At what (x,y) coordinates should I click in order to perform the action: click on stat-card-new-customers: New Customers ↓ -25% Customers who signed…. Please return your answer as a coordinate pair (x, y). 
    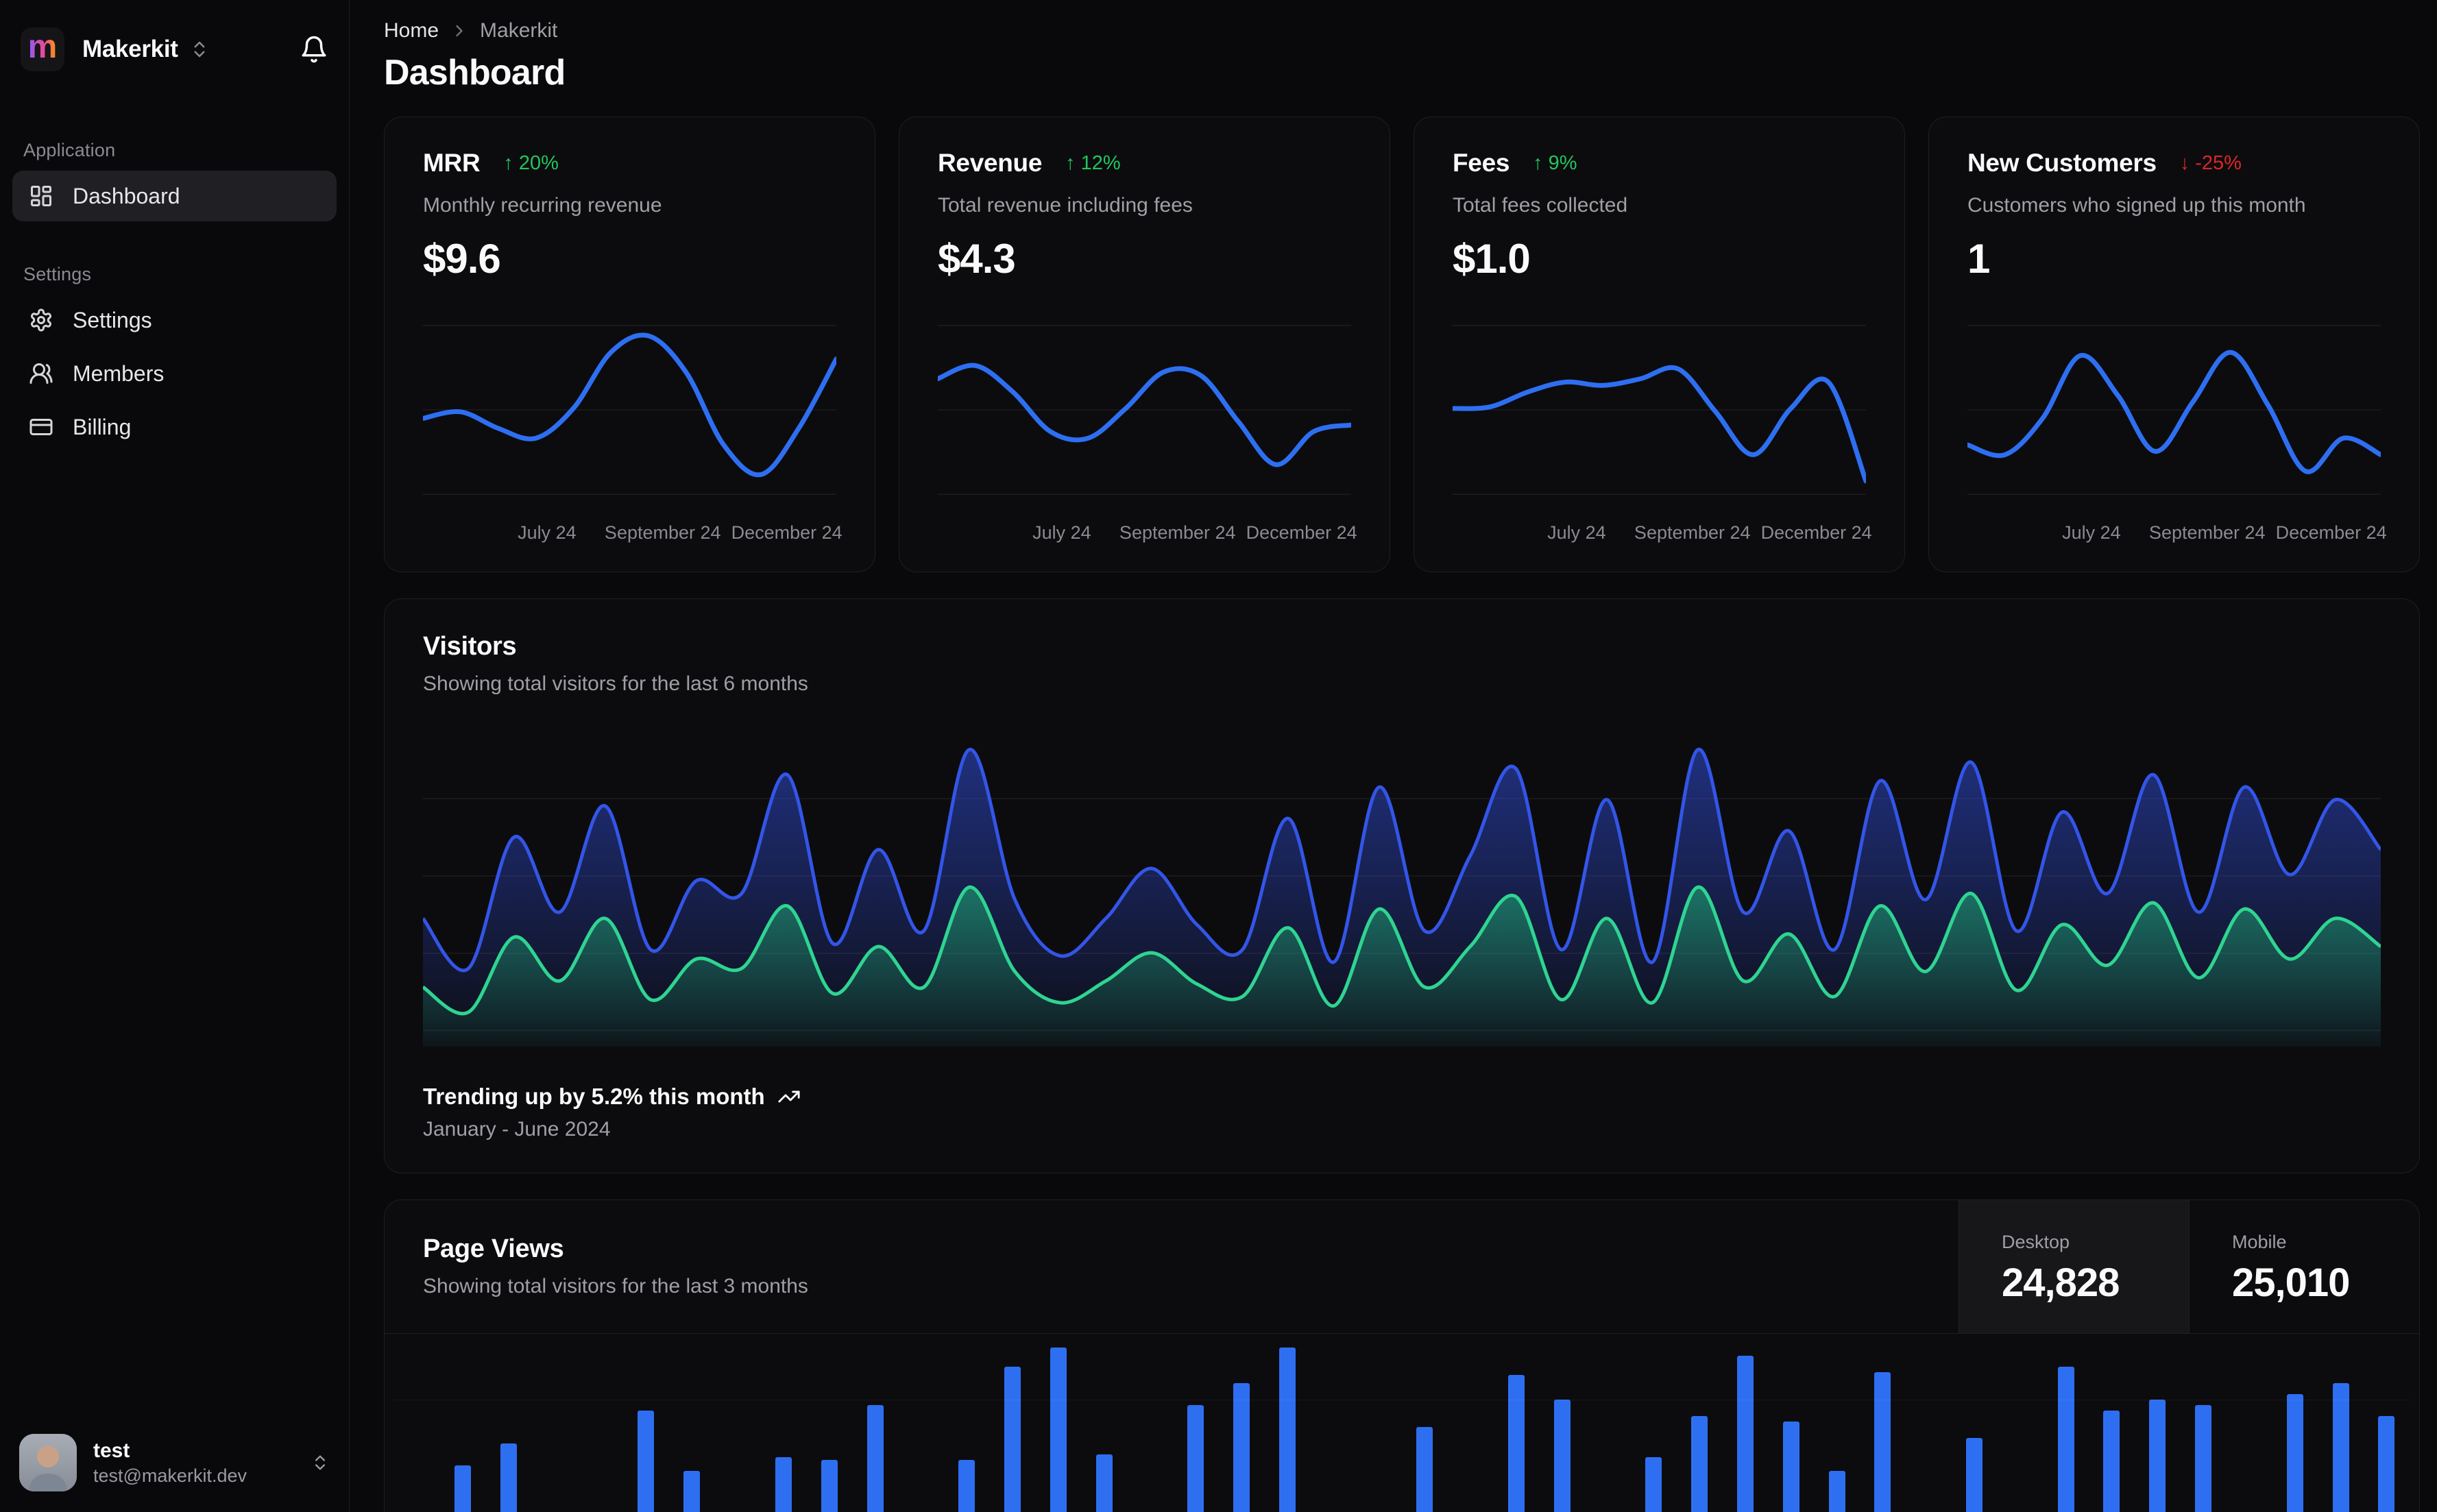
    Looking at the image, I should click on (2174, 345).